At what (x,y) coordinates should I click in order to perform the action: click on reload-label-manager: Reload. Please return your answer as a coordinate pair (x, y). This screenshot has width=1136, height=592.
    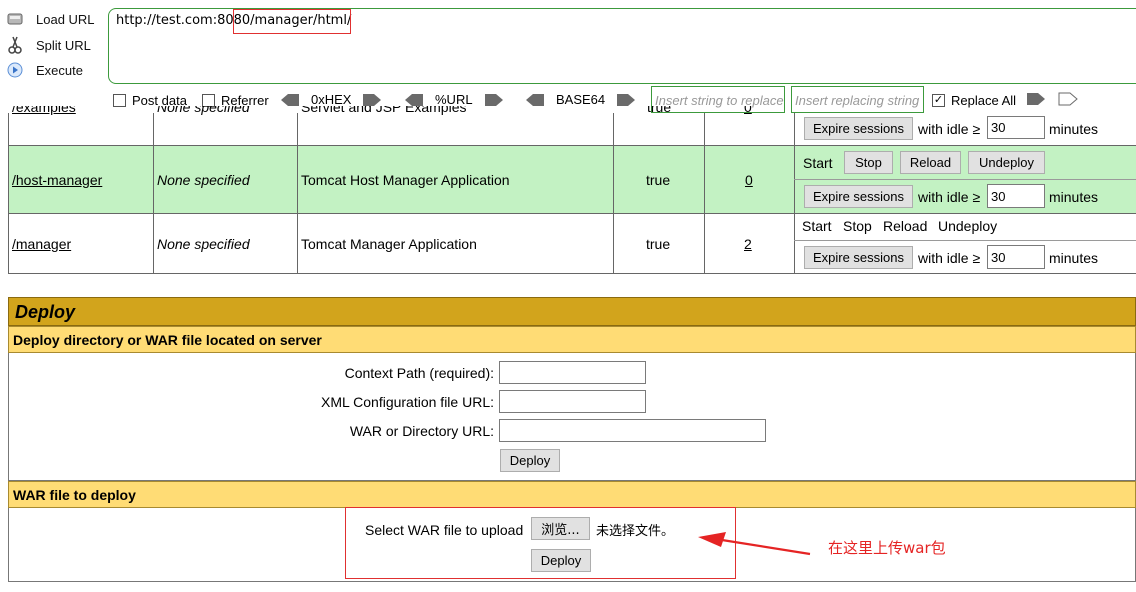
    Looking at the image, I should click on (905, 226).